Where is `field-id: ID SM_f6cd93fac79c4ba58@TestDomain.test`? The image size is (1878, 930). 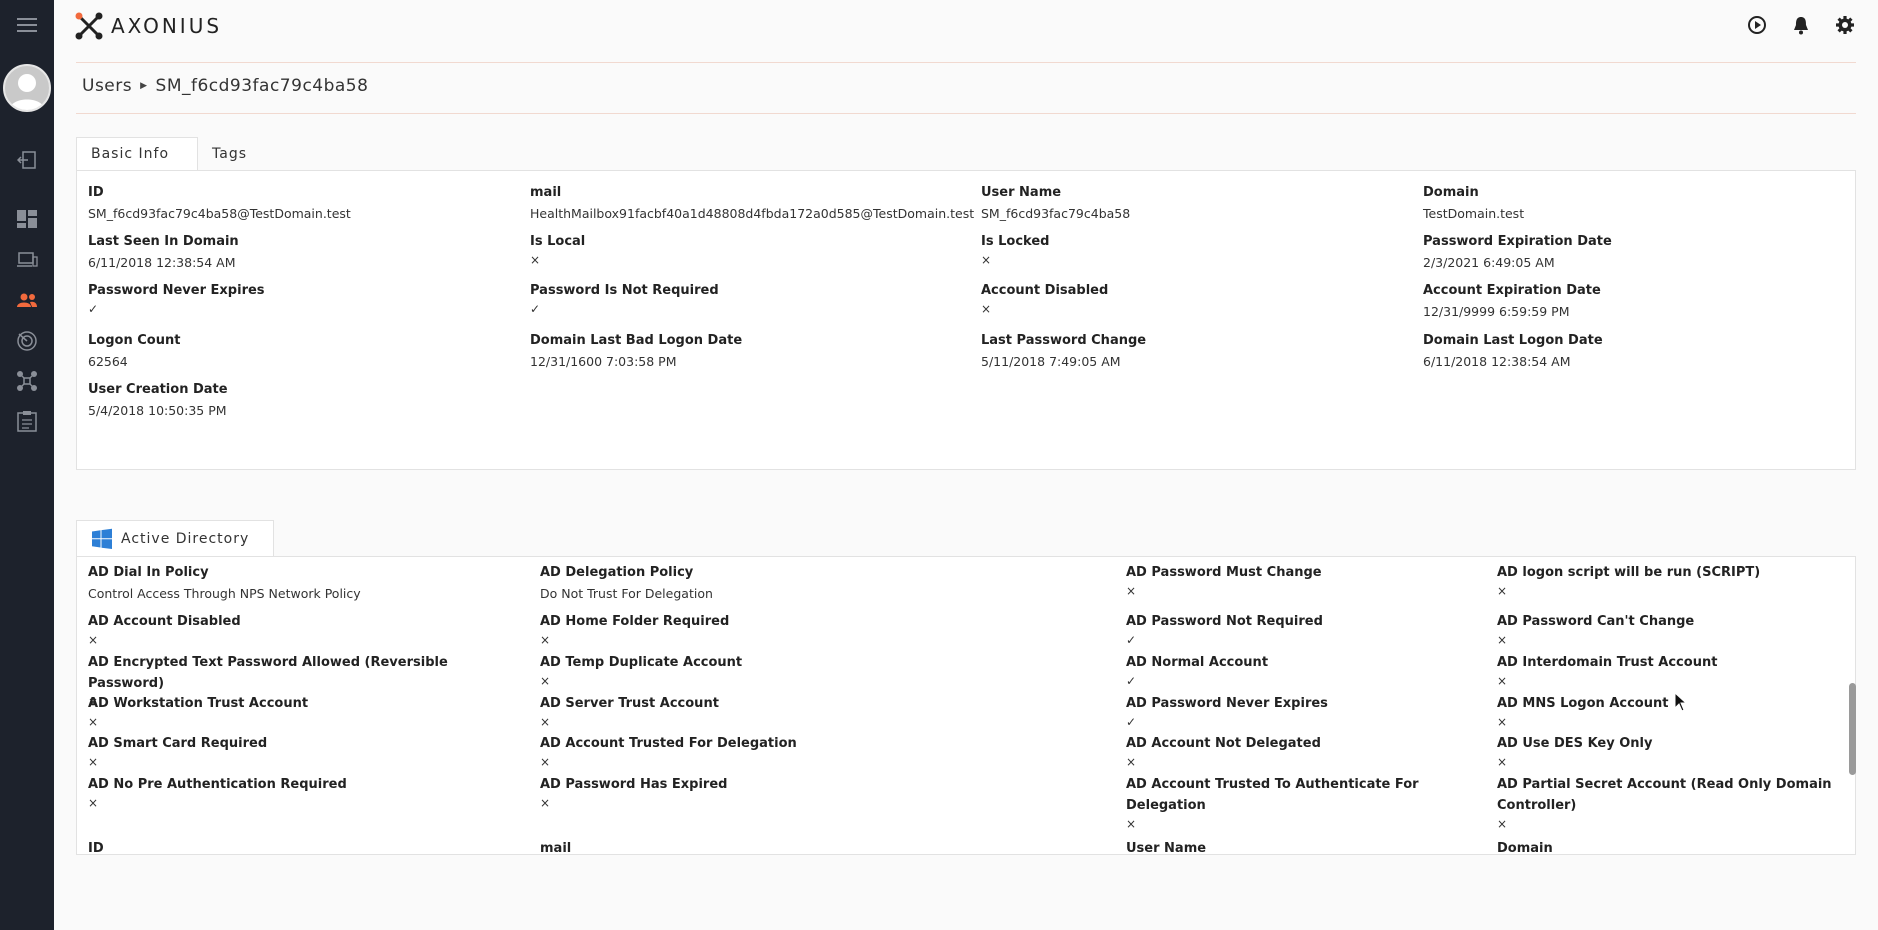 field-id: ID SM_f6cd93fac79c4ba58@TestDomain.test is located at coordinates (303, 203).